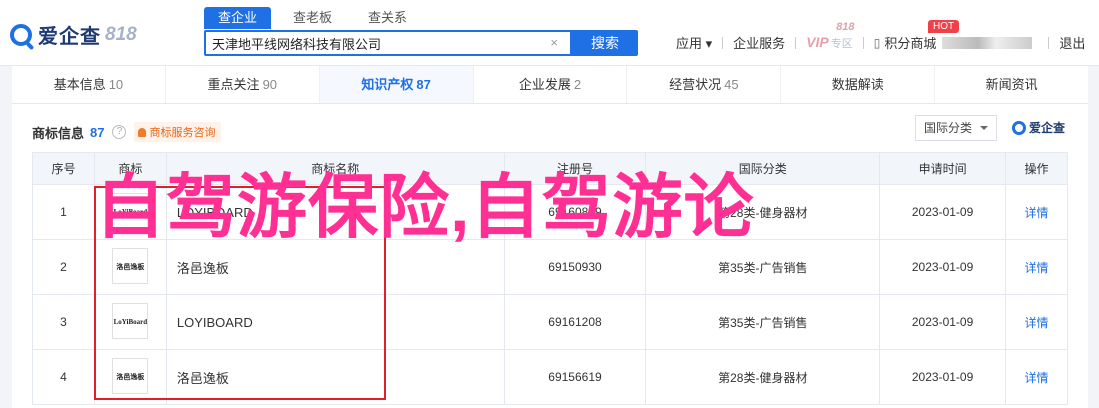  Describe the element at coordinates (984, 128) in the screenshot. I see `chevron-down-icon` at that location.